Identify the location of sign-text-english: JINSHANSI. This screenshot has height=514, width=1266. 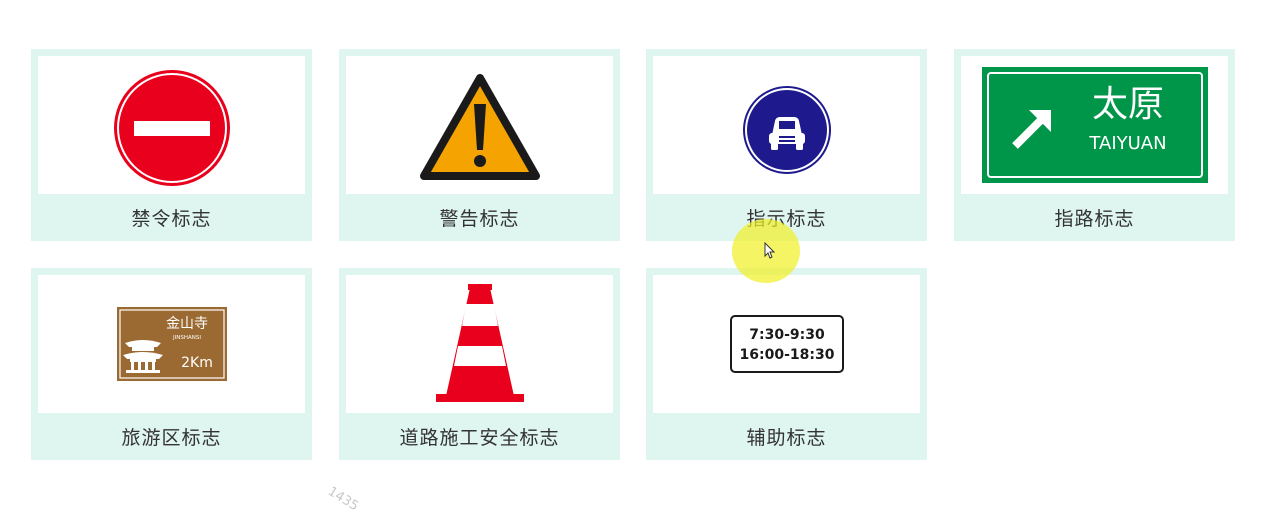
(186, 338).